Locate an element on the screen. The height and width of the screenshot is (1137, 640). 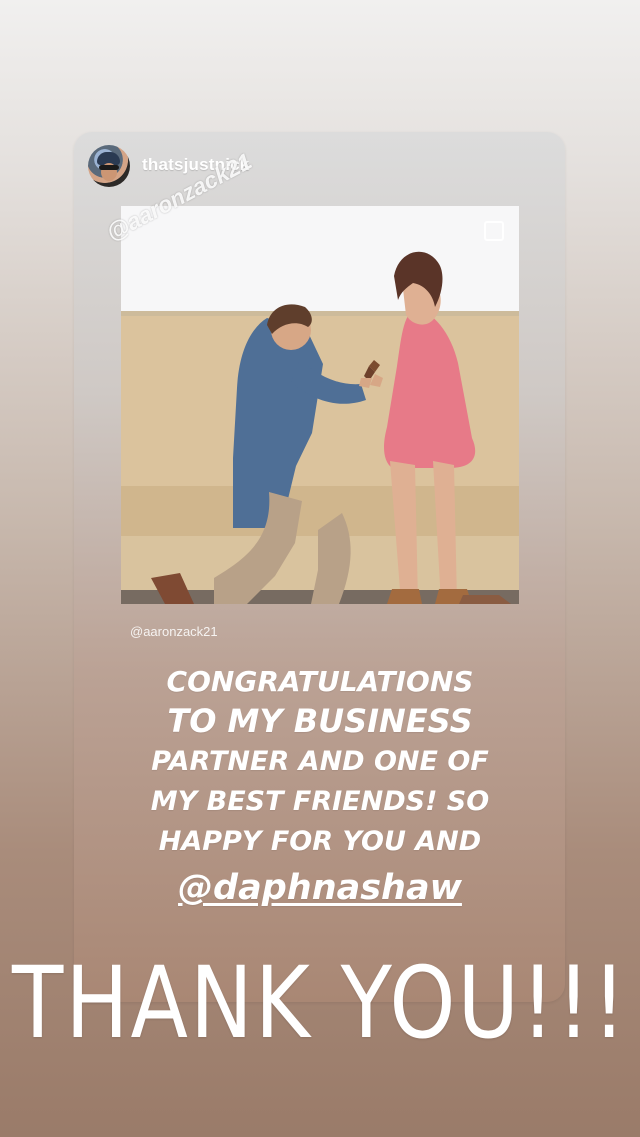
glasses-graphic is located at coordinates (109, 167).